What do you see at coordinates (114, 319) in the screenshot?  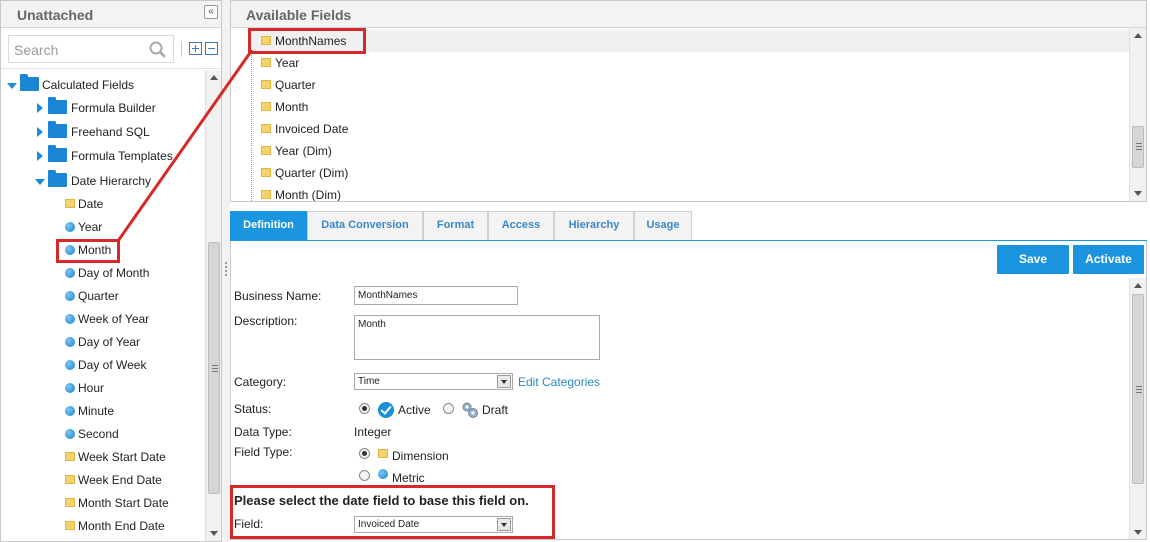 I see `tree-item-label: Week of Year` at bounding box center [114, 319].